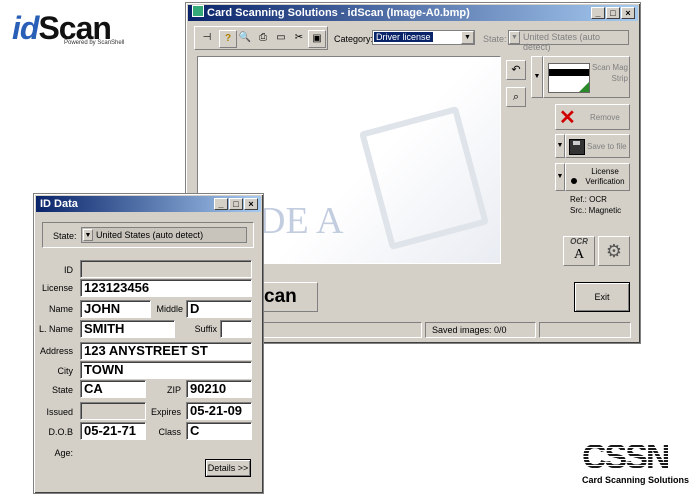  I want to click on remove-x-icon: ✕, so click(567, 118).